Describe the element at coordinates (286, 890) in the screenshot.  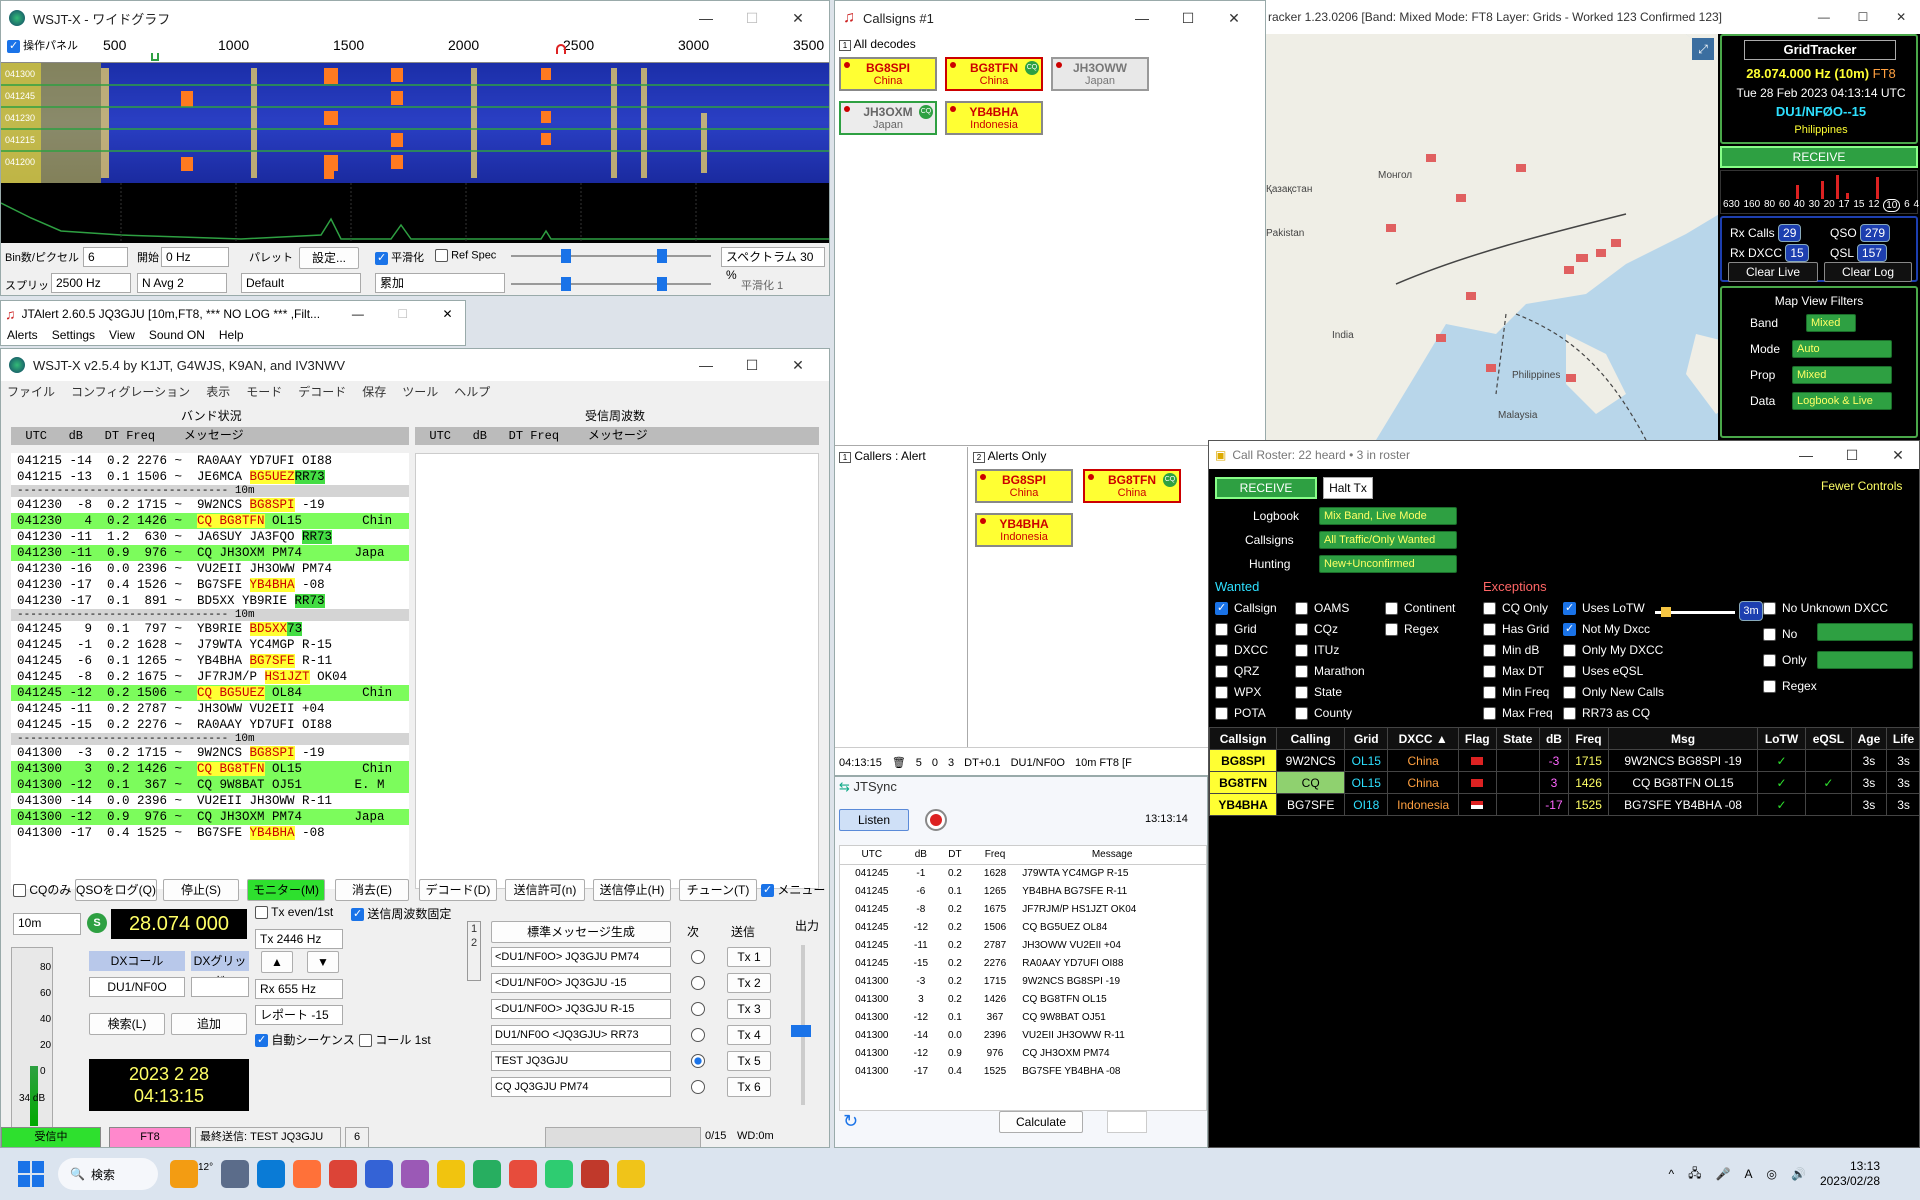
I see `monitor-button: モニター(M)` at that location.